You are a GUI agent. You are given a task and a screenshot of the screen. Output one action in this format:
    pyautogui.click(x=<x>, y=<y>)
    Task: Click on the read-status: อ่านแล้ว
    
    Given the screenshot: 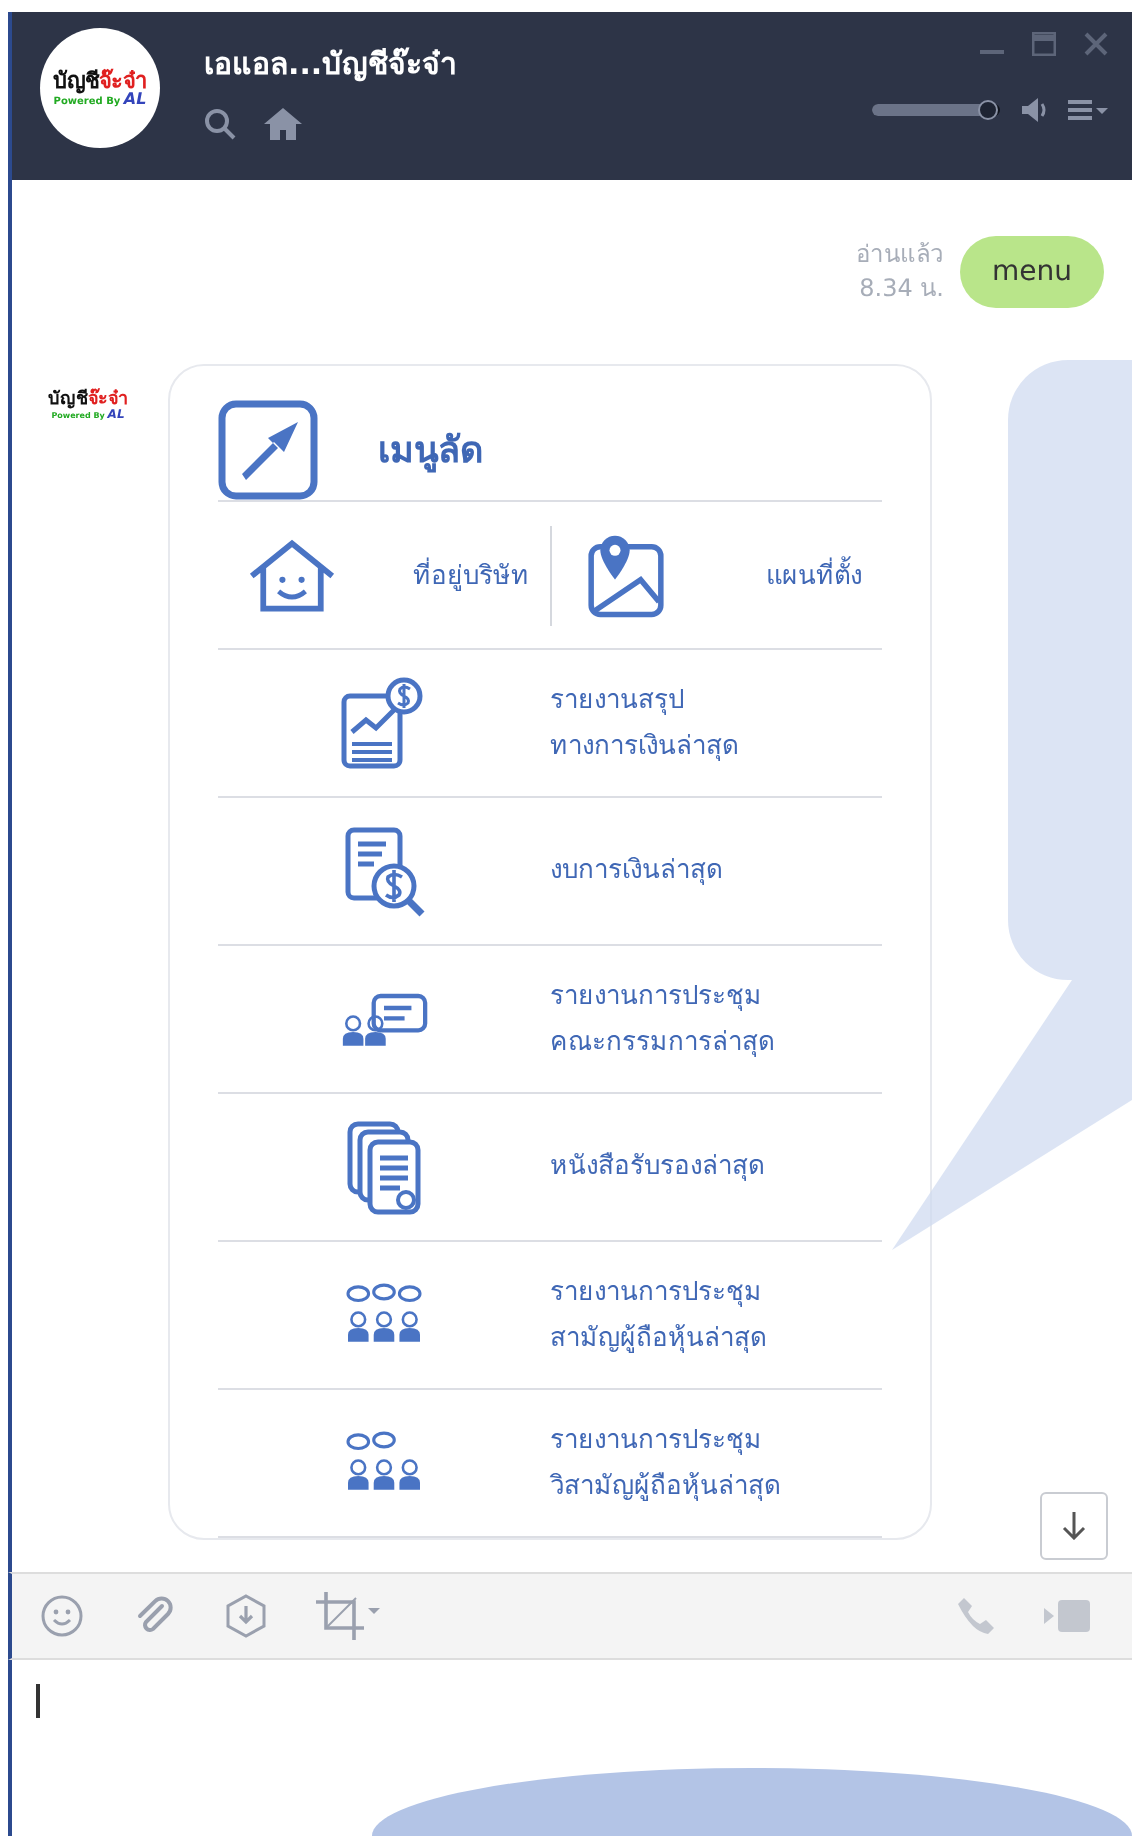 What is the action you would take?
    pyautogui.click(x=900, y=255)
    